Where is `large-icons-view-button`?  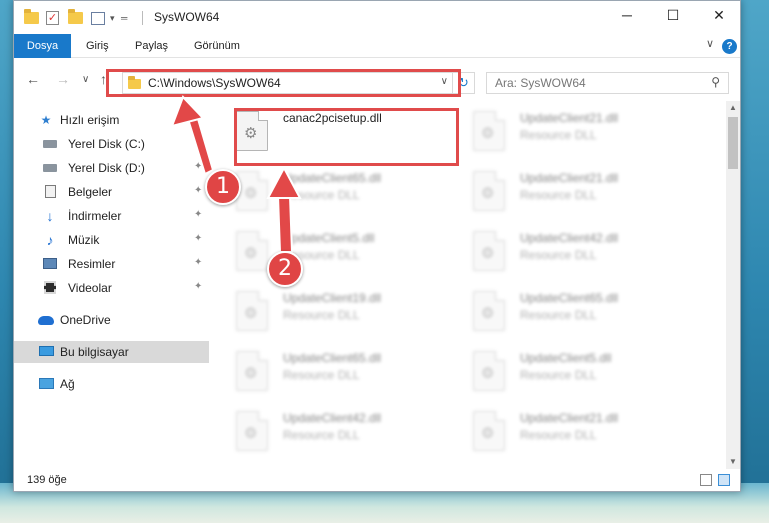
large-icons-view-button is located at coordinates (724, 480).